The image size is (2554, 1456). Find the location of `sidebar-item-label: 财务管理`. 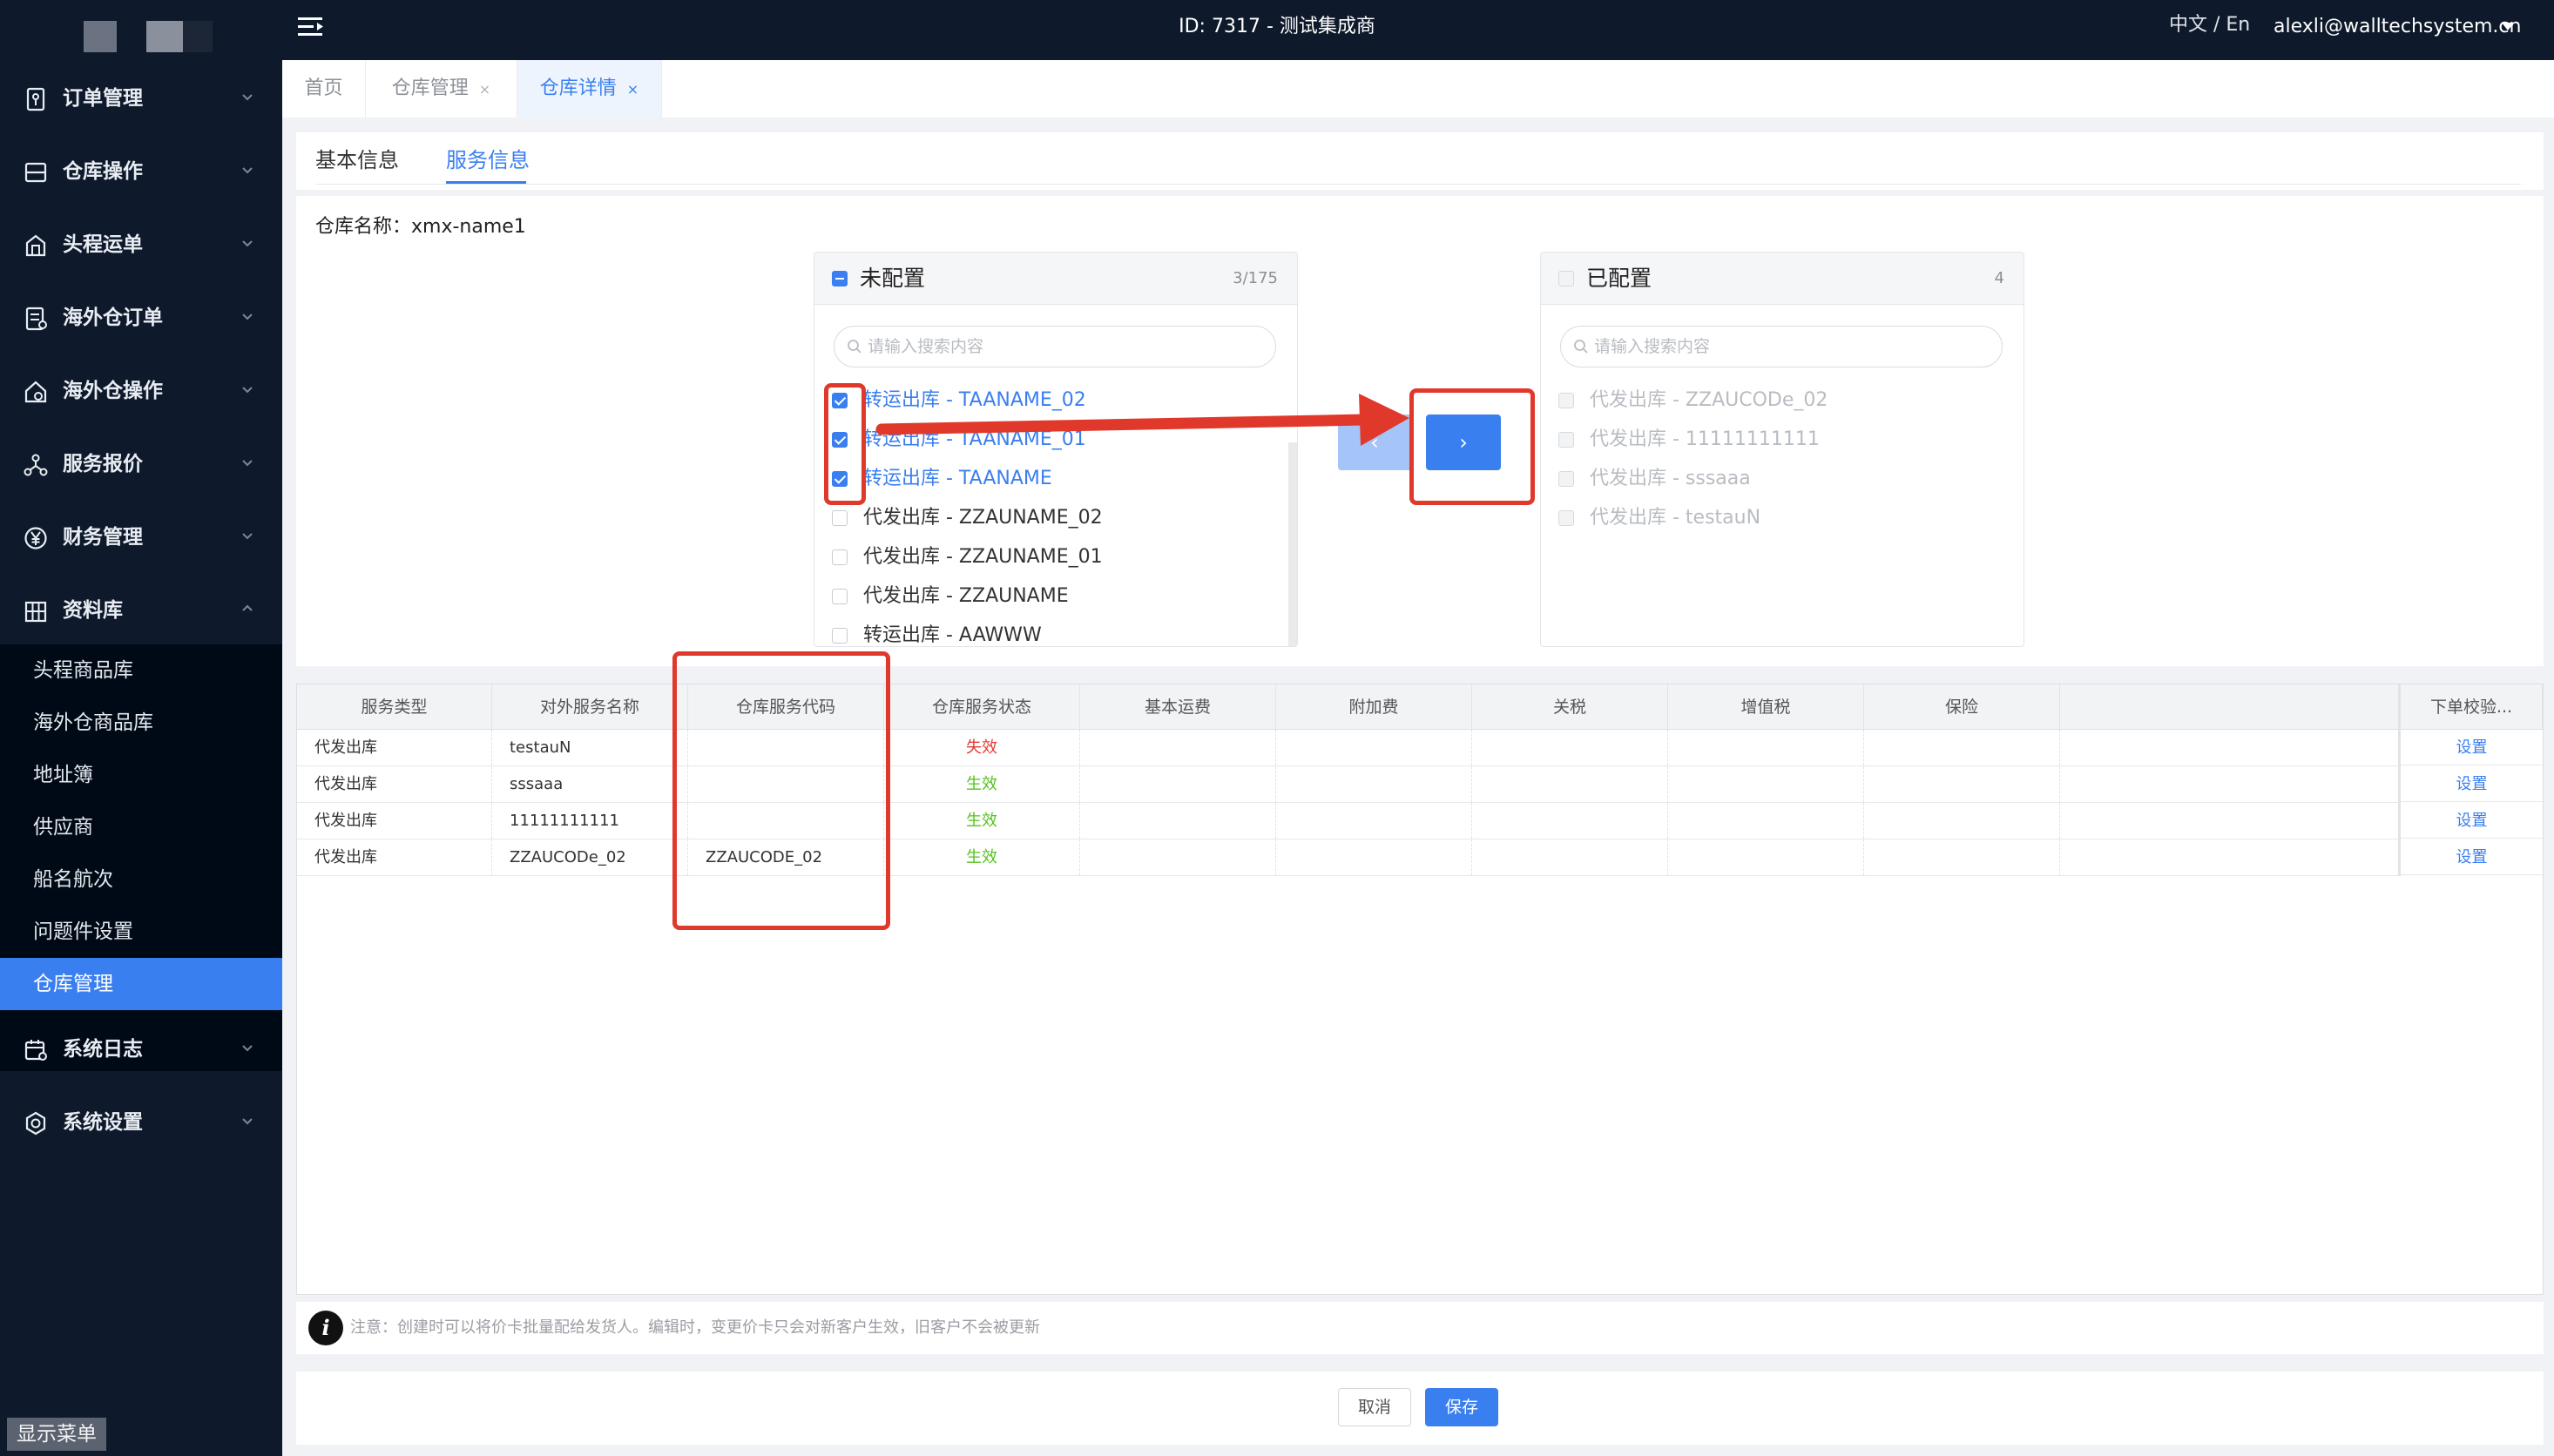

sidebar-item-label: 财务管理 is located at coordinates (103, 537).